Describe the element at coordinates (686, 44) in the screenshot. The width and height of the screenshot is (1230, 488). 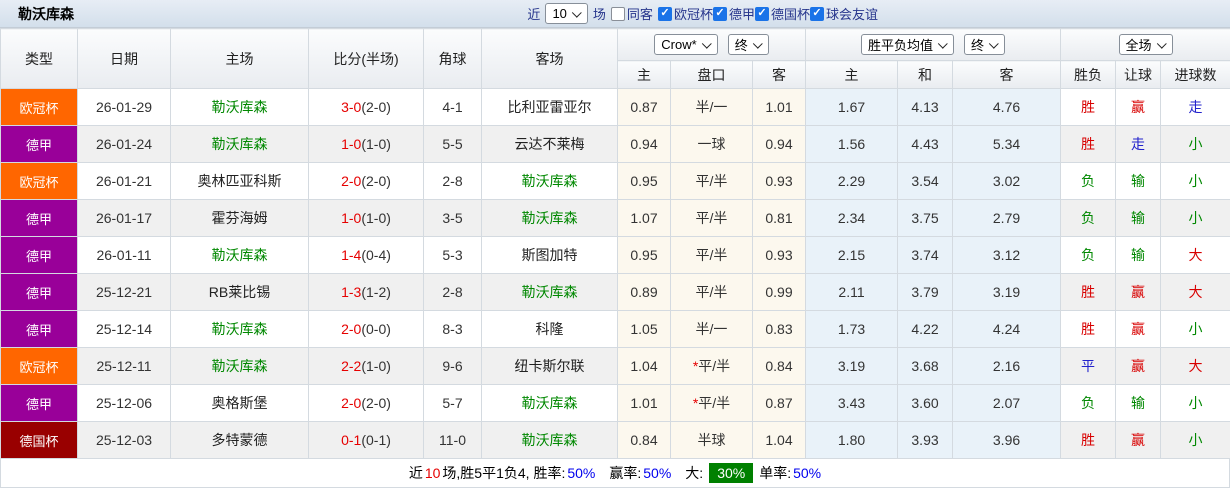
I see `bookmaker-select: Crow*` at that location.